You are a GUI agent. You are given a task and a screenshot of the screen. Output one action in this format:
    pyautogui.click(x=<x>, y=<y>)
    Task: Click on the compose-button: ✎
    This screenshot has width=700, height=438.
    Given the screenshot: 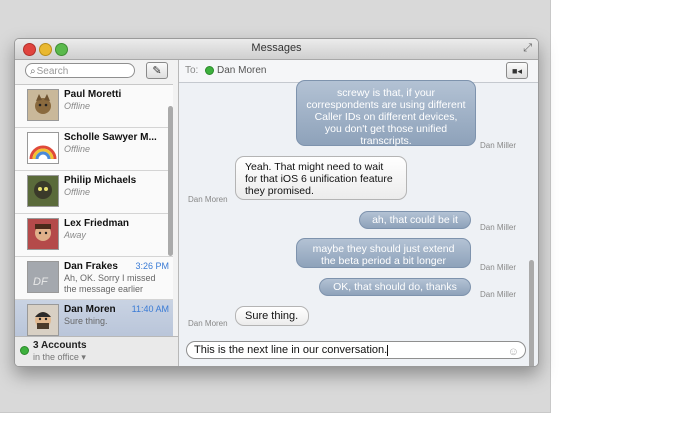 What is the action you would take?
    pyautogui.click(x=157, y=70)
    